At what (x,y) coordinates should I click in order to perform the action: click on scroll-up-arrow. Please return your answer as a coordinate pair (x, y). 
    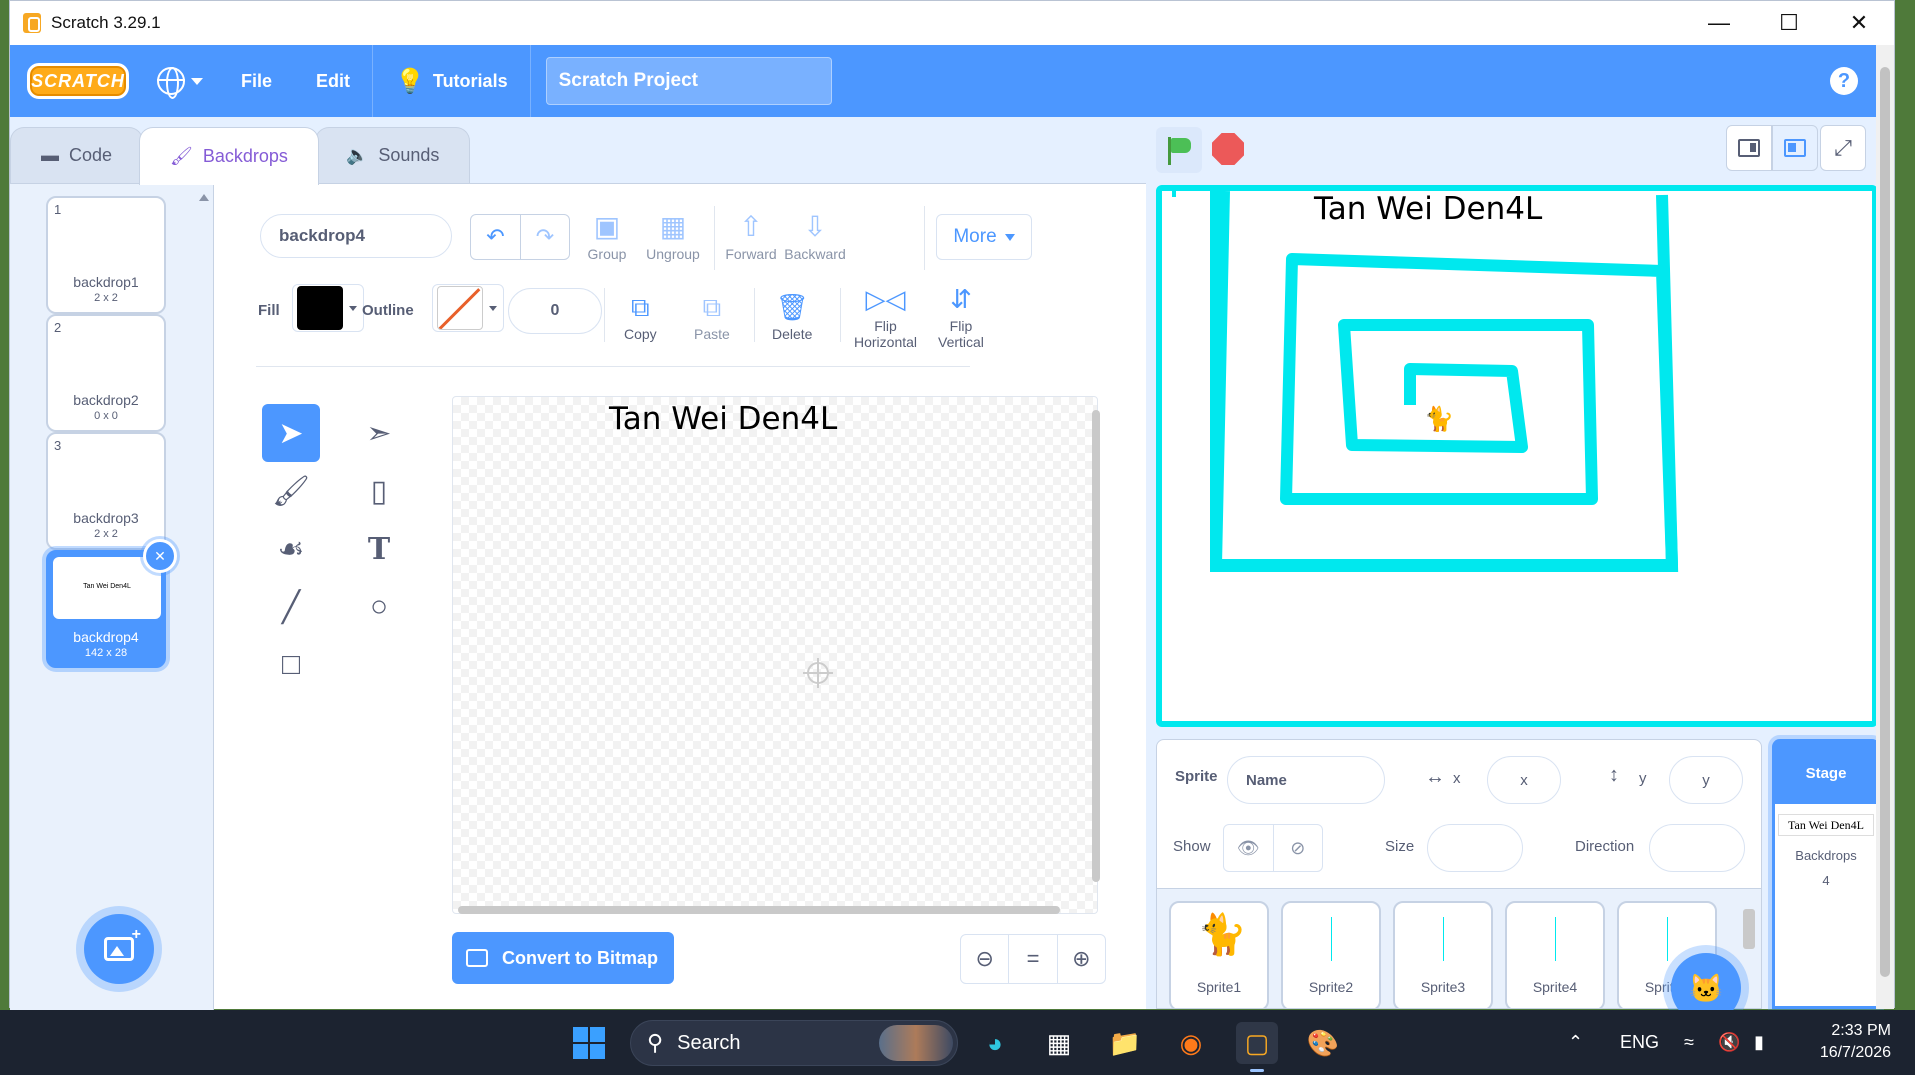
    Looking at the image, I should click on (204, 197).